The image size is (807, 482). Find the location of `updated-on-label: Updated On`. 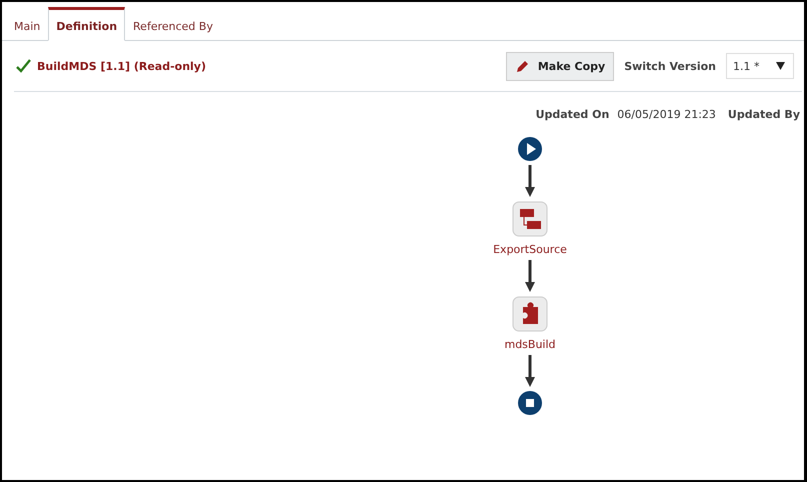

updated-on-label: Updated On is located at coordinates (573, 114).